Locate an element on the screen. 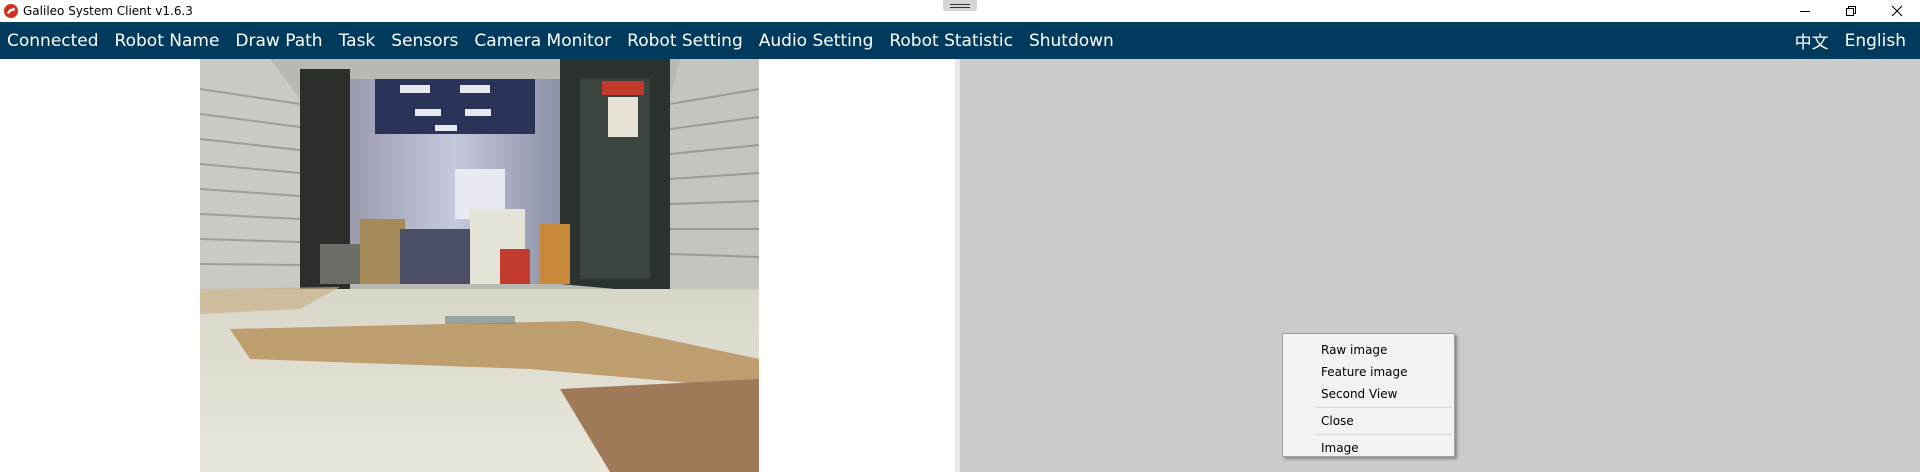 The height and width of the screenshot is (472, 1920). context-item-image: Image is located at coordinates (1368, 448).